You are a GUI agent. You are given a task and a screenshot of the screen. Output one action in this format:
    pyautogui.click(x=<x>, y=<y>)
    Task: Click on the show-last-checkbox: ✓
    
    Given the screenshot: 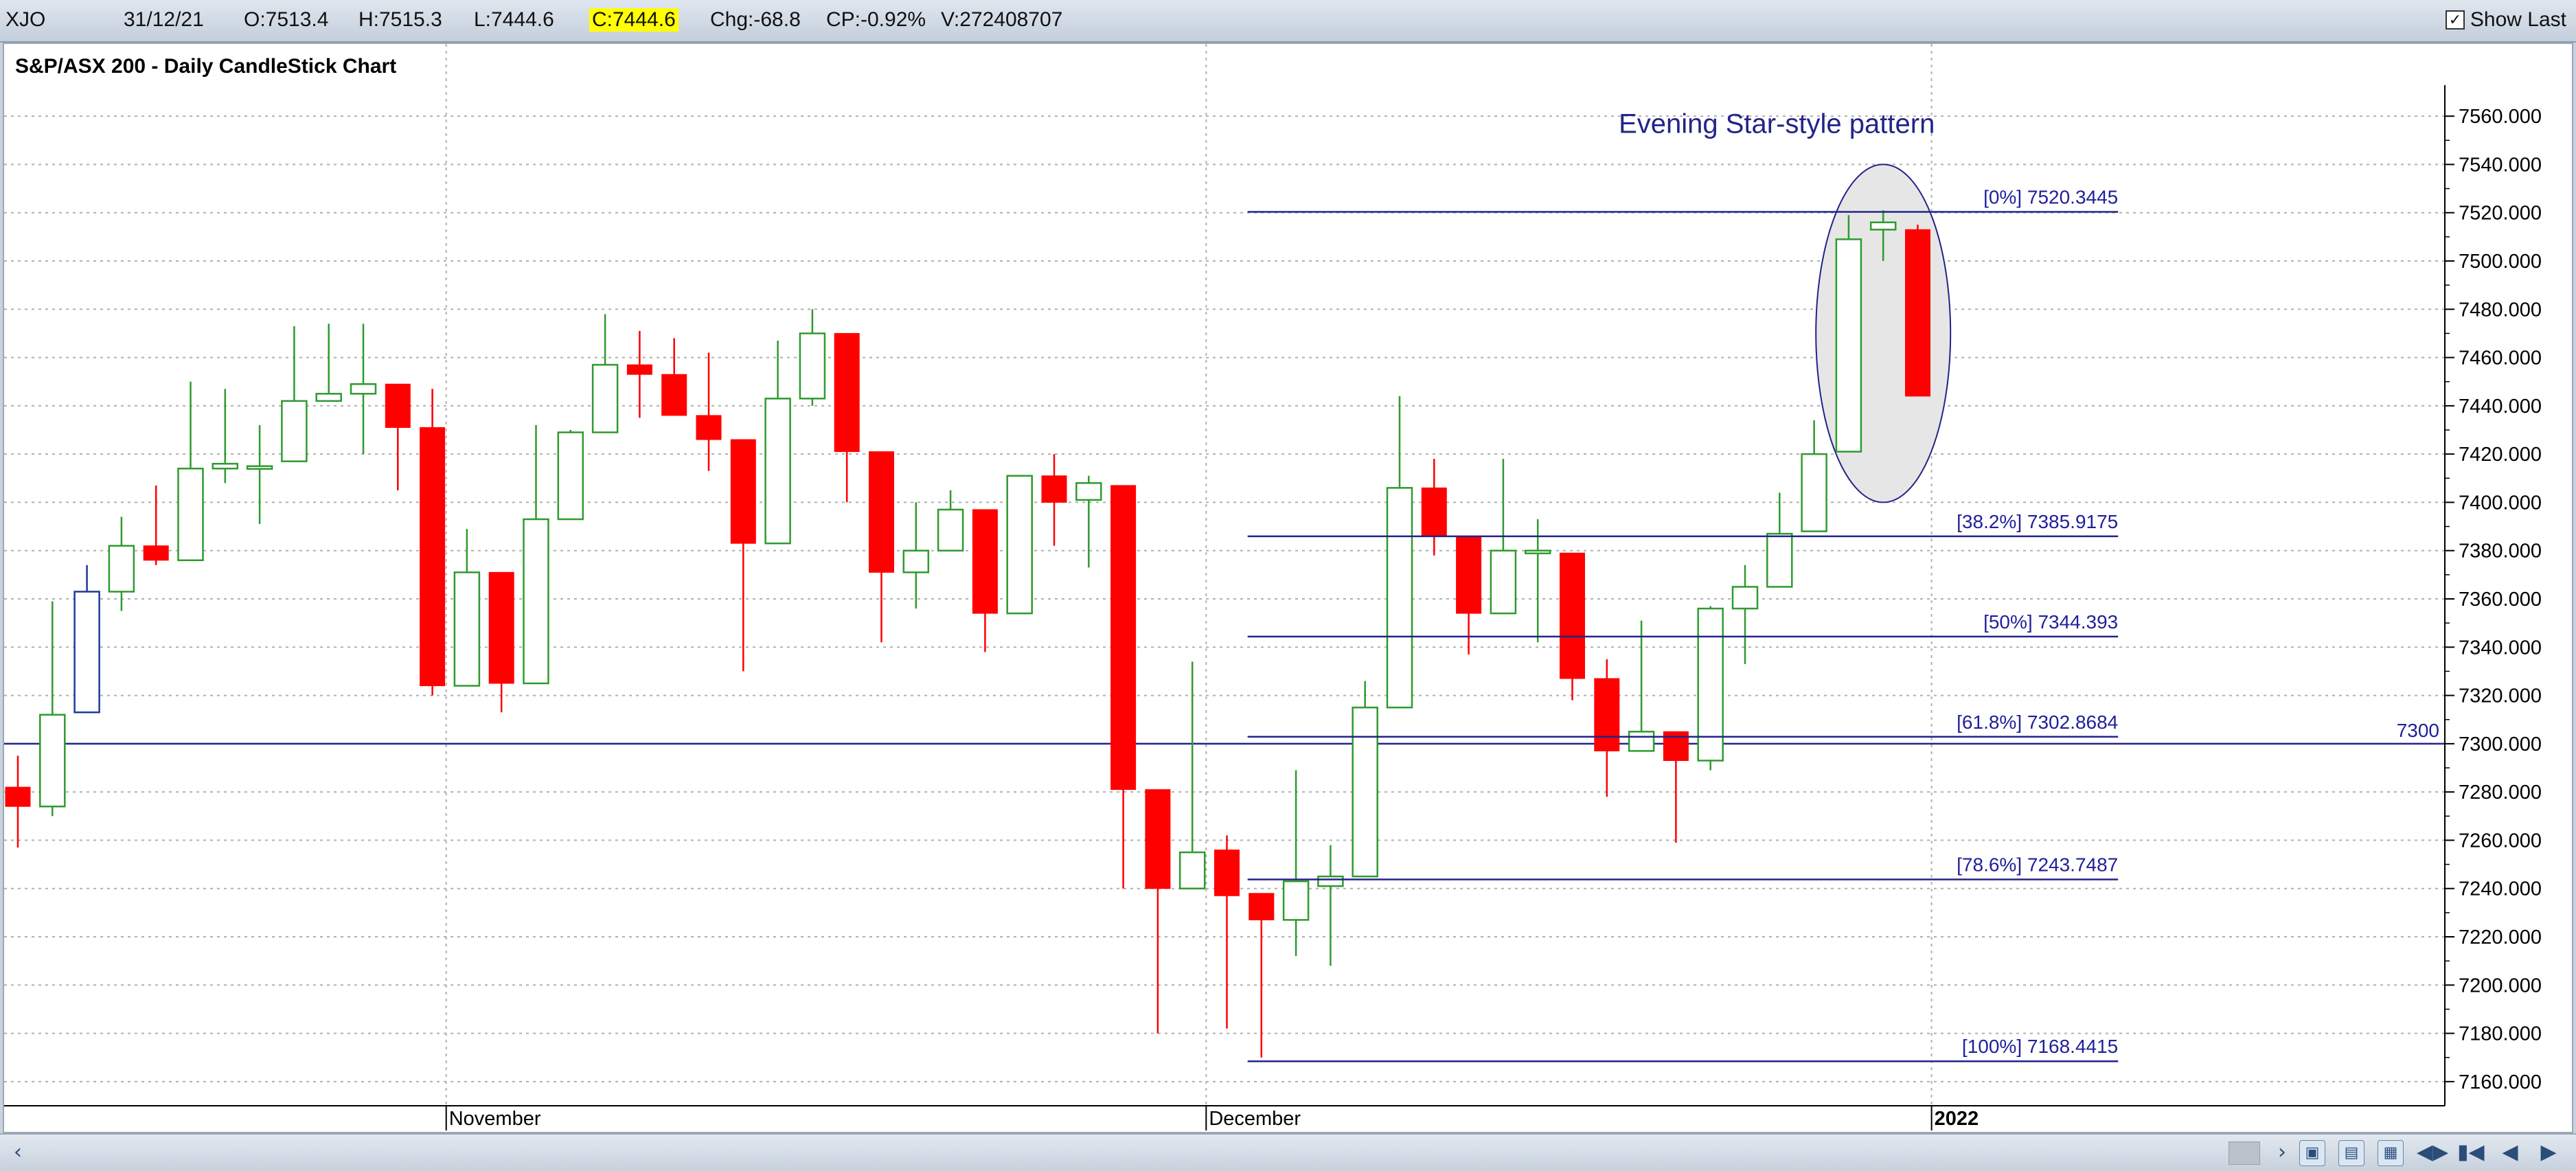 What is the action you would take?
    pyautogui.click(x=2455, y=20)
    